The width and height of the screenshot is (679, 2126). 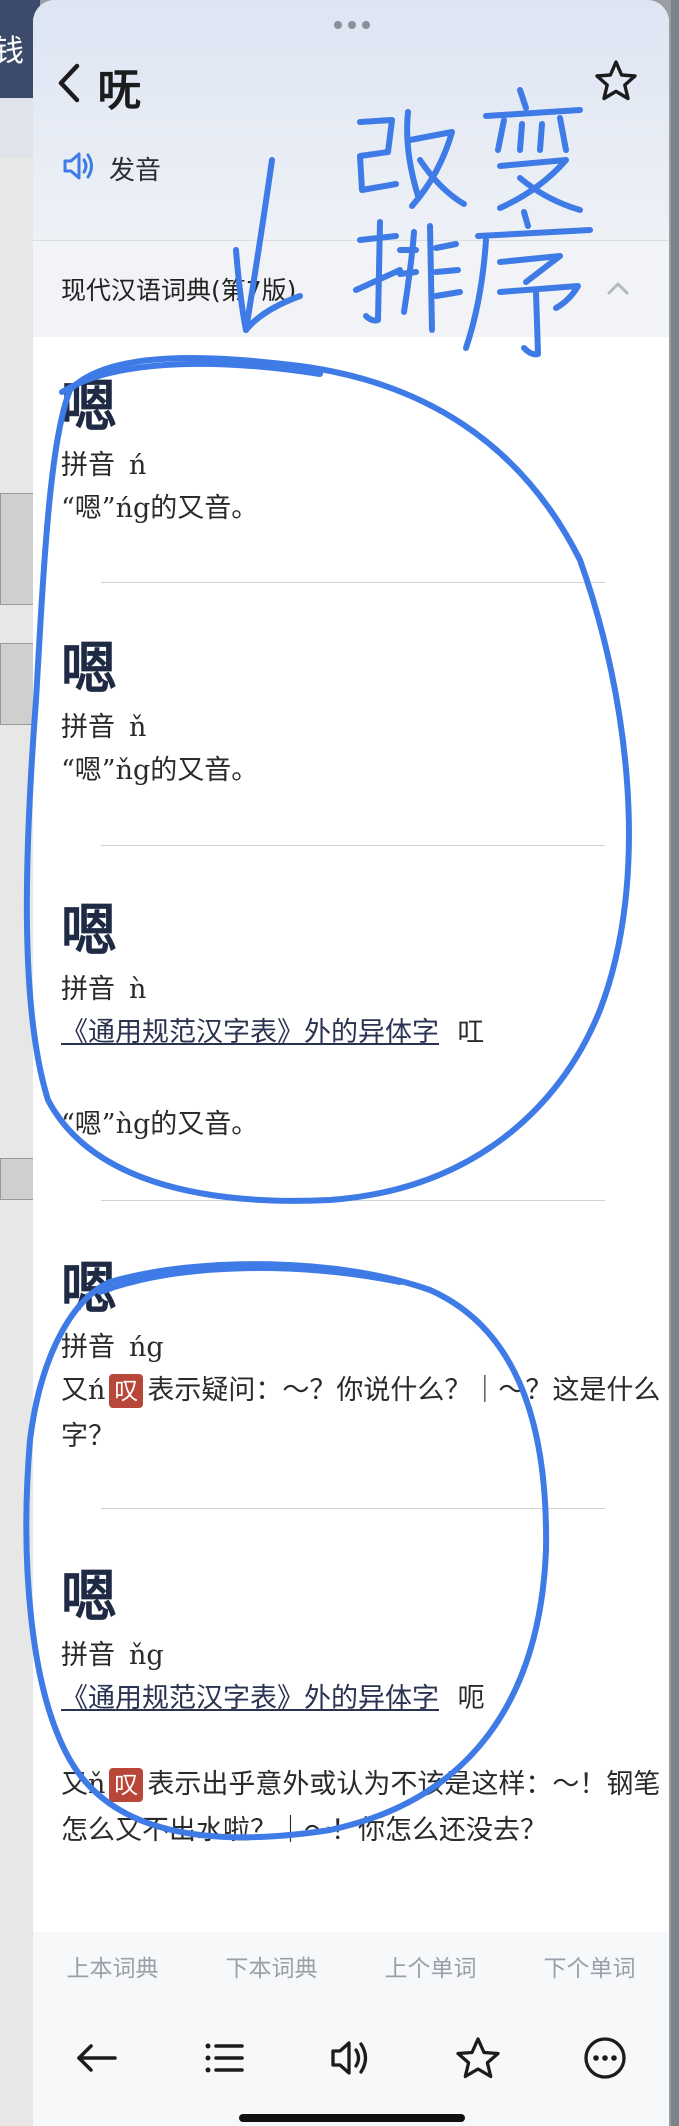 I want to click on entry-4: 嗯 拼音 ńg 又ń 叹表示疑问：～？你说什么？｜～？这是什么字？, so click(x=361, y=1357).